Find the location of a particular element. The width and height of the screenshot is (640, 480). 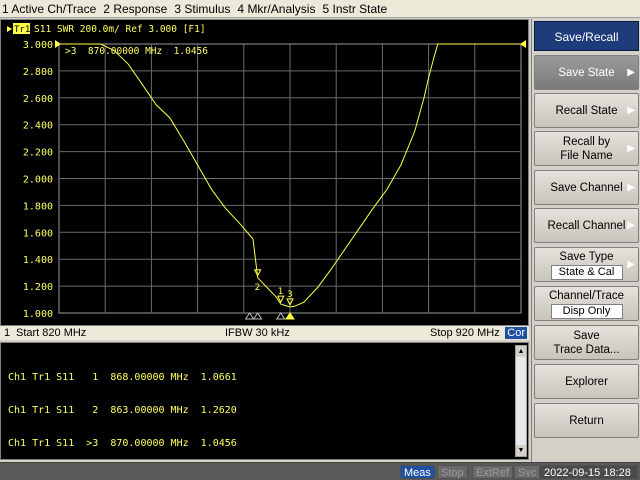

active-marker-readout: >3 870.00000 MHz 1.0456 is located at coordinates (136, 51).